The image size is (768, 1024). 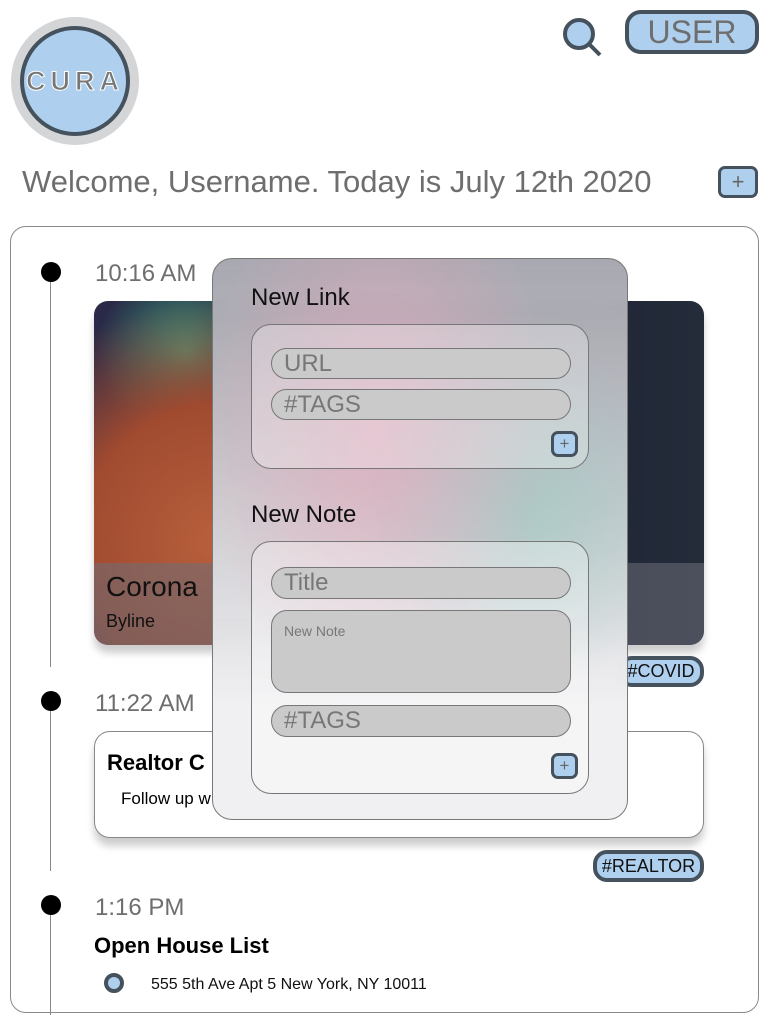 What do you see at coordinates (564, 766) in the screenshot?
I see `add-note-button: +` at bounding box center [564, 766].